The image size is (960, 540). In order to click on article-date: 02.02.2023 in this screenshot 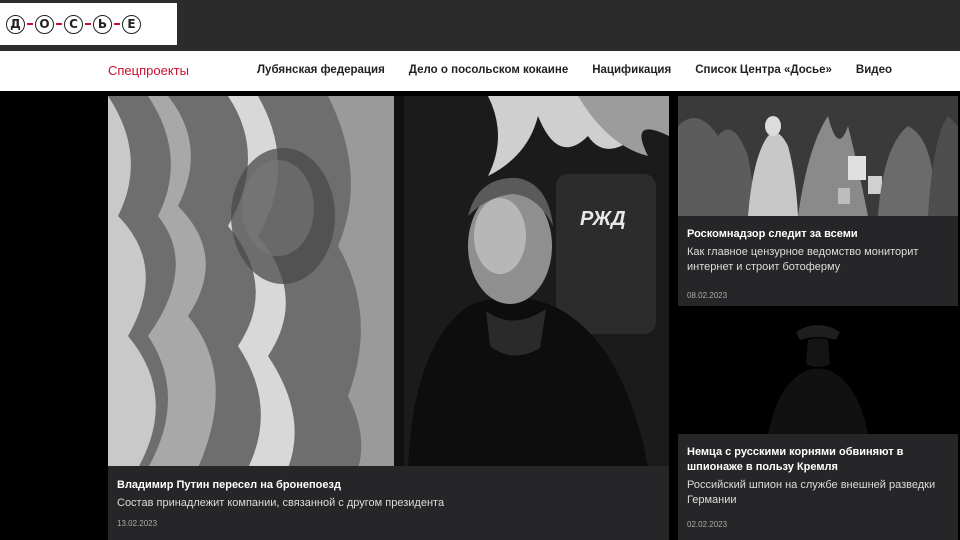, I will do `click(707, 524)`.